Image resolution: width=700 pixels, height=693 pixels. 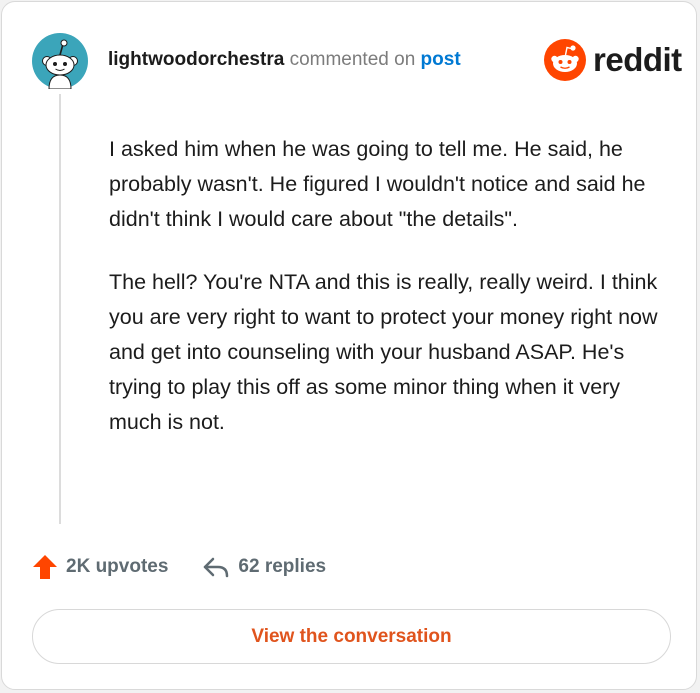 What do you see at coordinates (45, 567) in the screenshot?
I see `upvote-arrow-icon` at bounding box center [45, 567].